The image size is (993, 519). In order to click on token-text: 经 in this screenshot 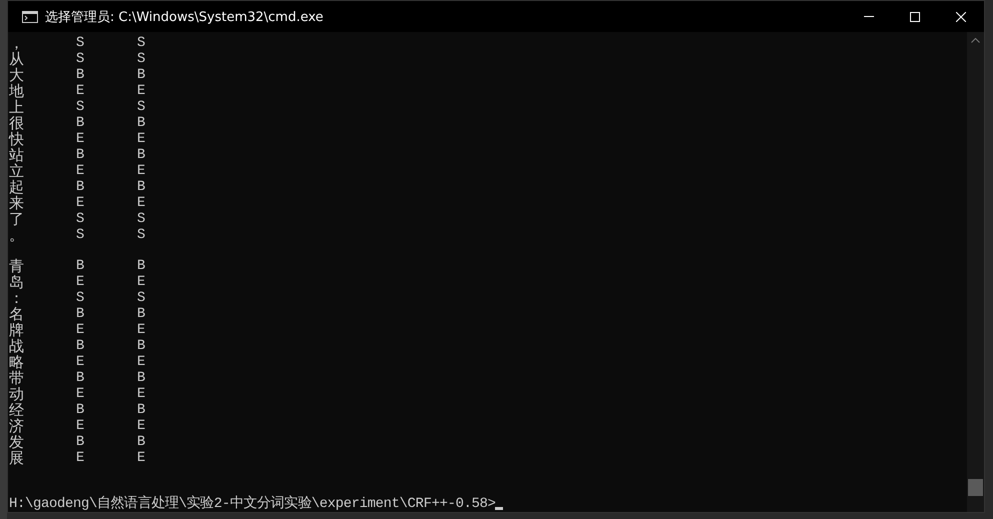, I will do `click(17, 410)`.